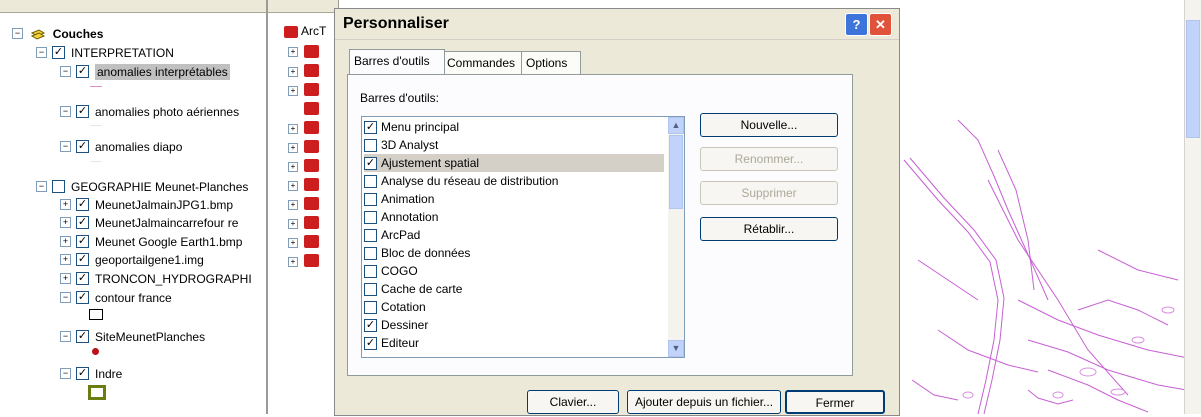 This screenshot has height=417, width=1201. I want to click on list-item: Annotation, so click(514, 217).